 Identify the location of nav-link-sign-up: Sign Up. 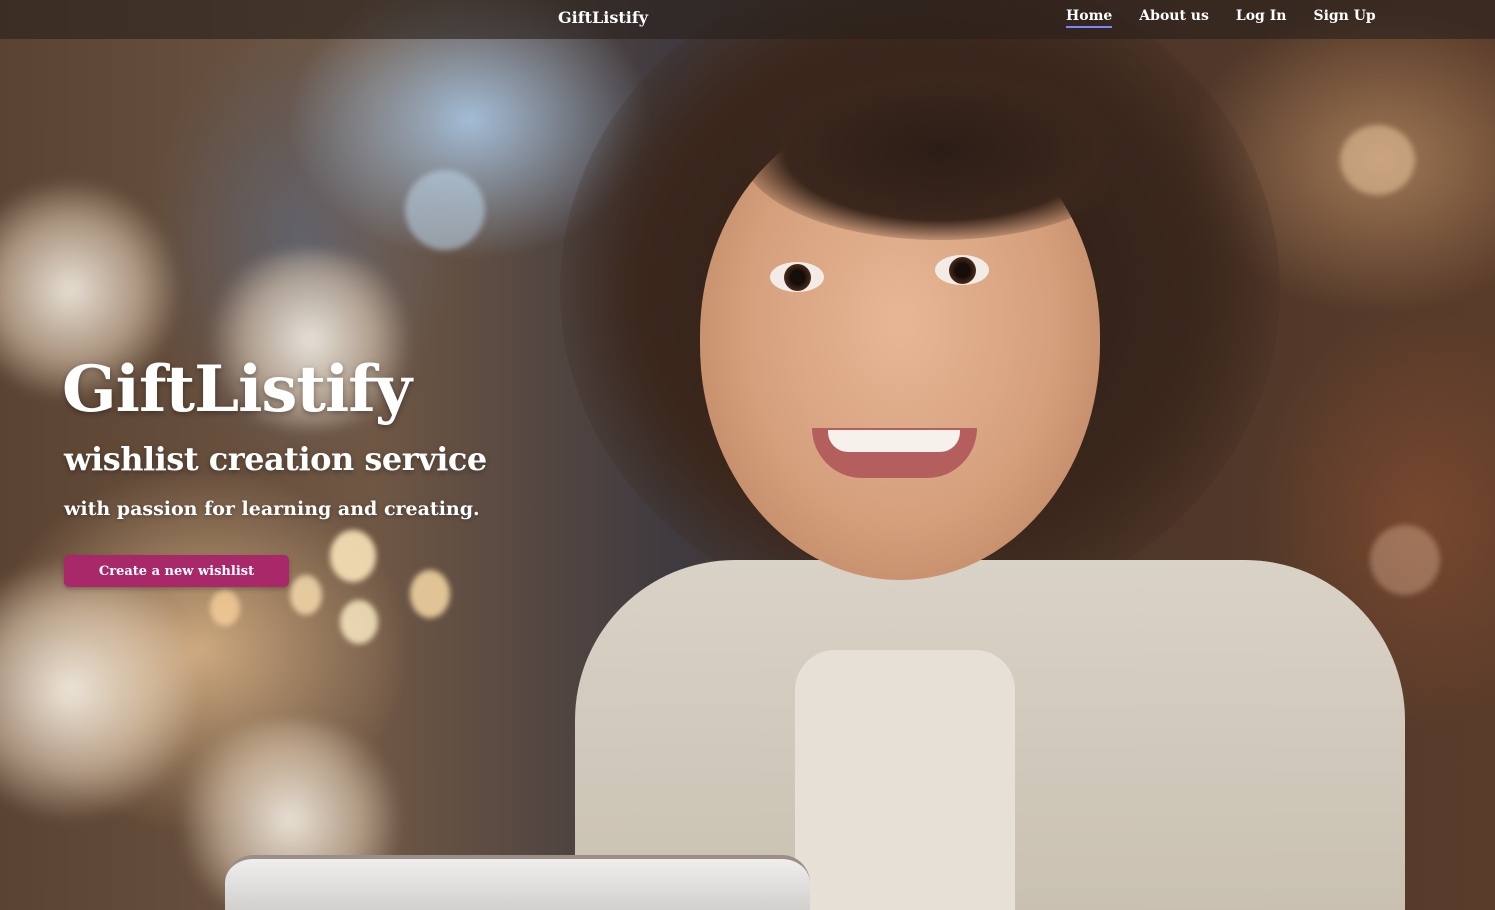
(1344, 18).